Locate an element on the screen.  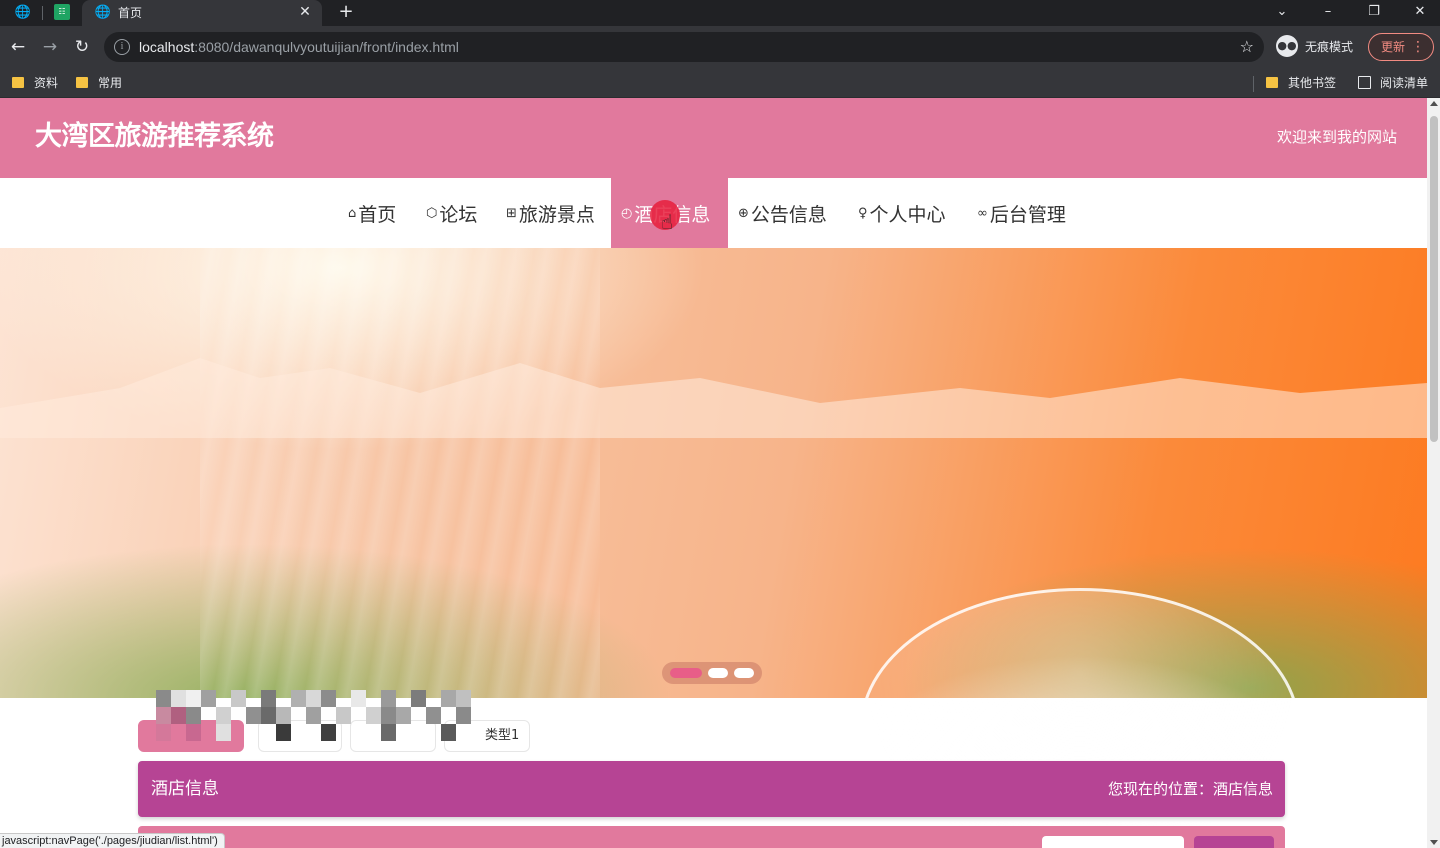
user-icon: ♀ is located at coordinates (863, 213).